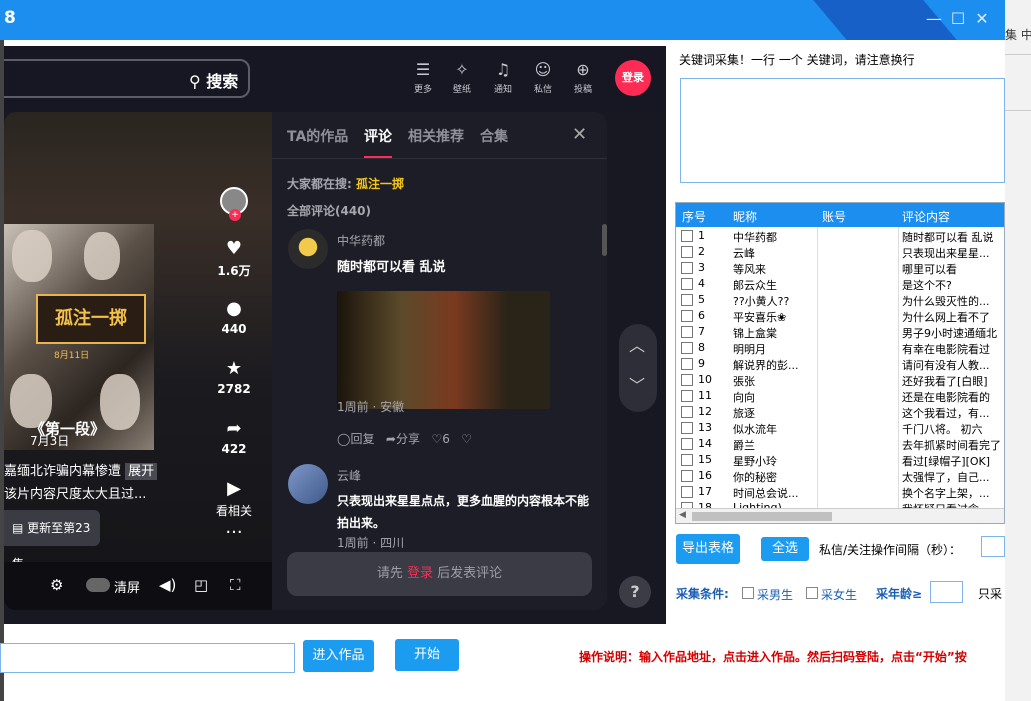 The height and width of the screenshot is (701, 1031). What do you see at coordinates (708, 549) in the screenshot?
I see `export-table-button: 导出表格` at bounding box center [708, 549].